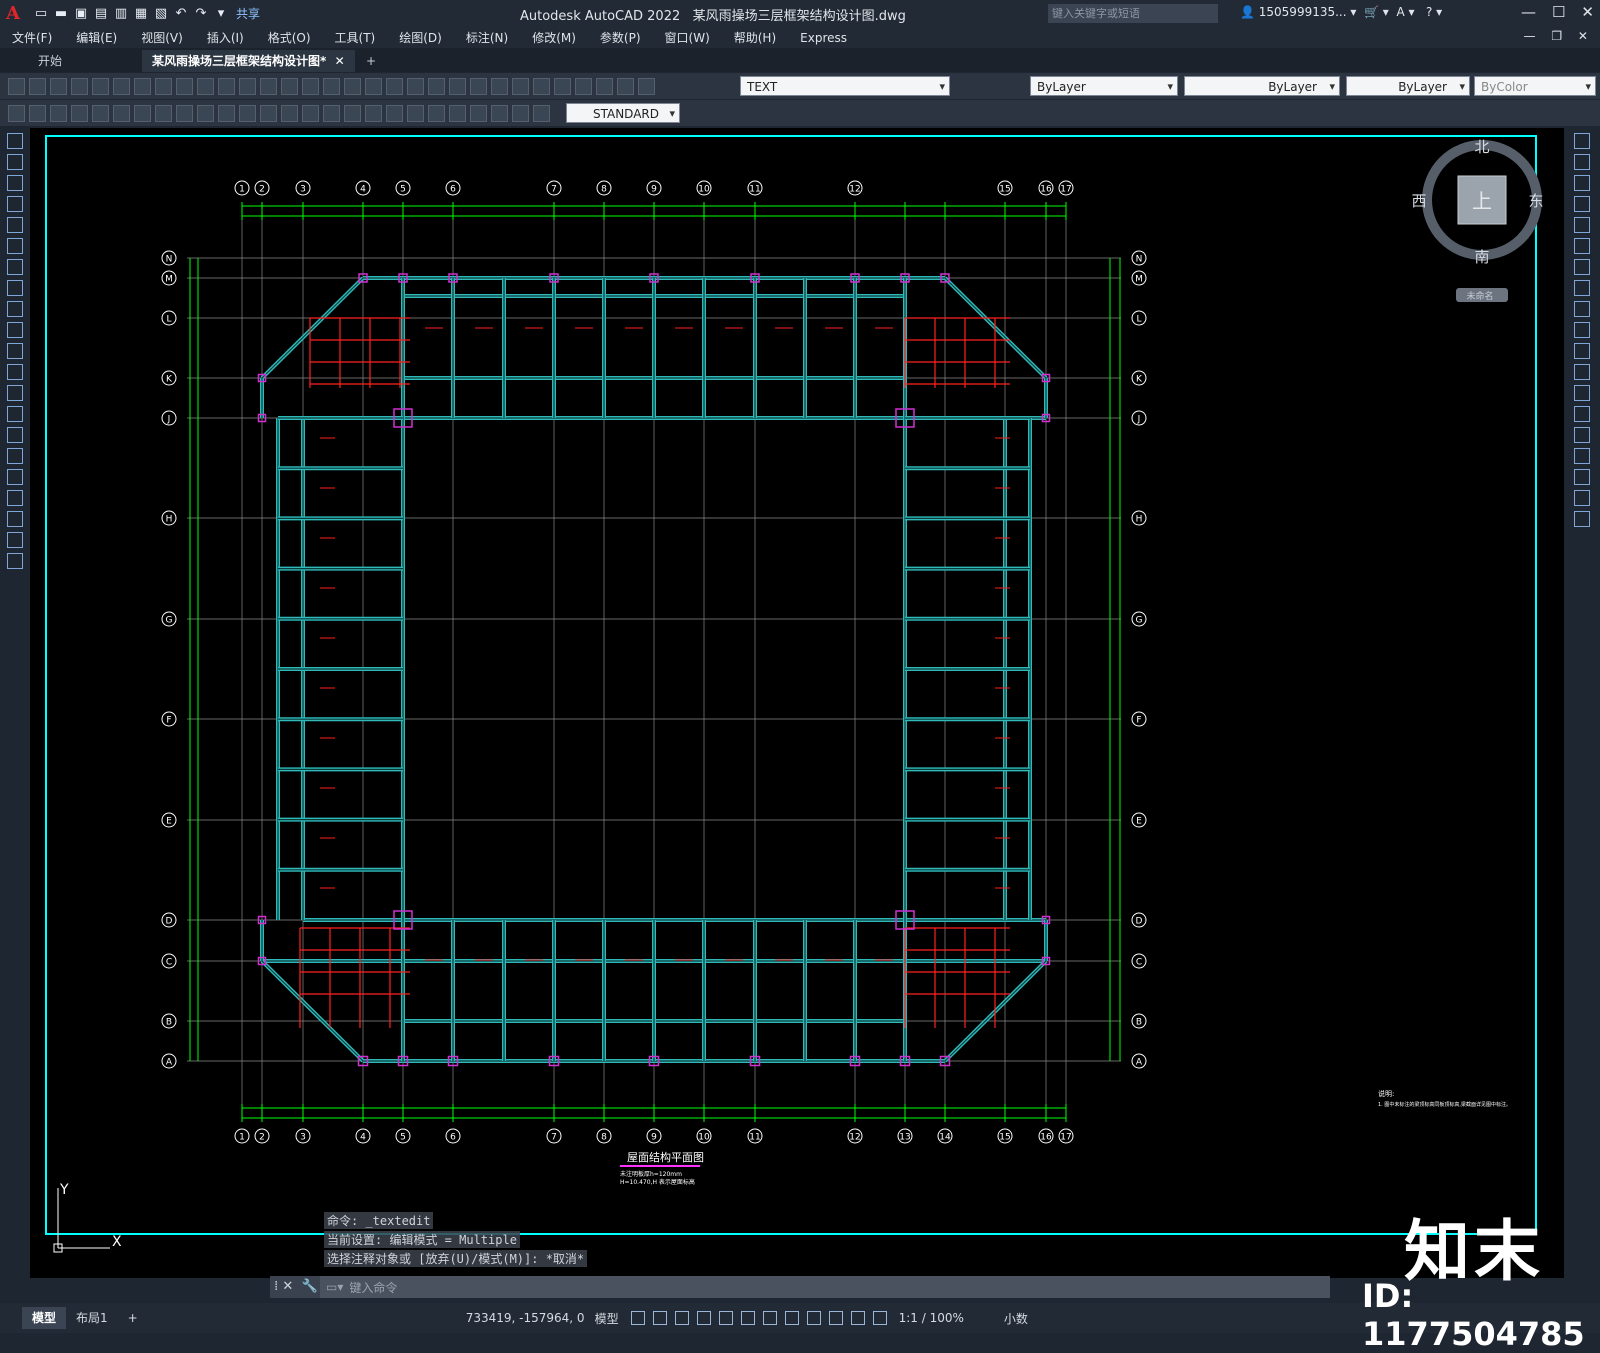 This screenshot has width=1600, height=1353. What do you see at coordinates (58, 86) in the screenshot?
I see `standard-tool-2-icon` at bounding box center [58, 86].